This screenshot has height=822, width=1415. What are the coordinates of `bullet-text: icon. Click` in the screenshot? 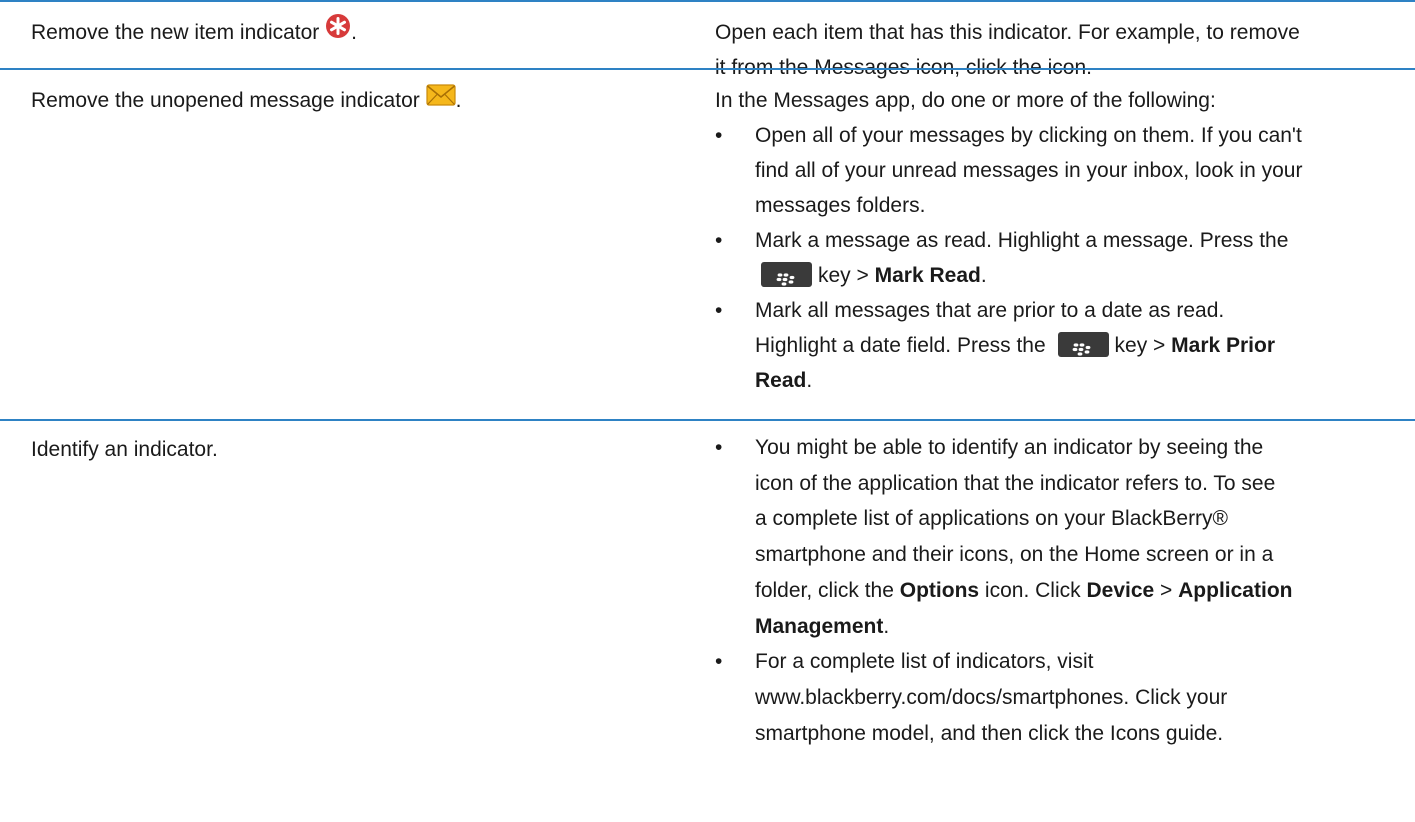 It's located at (1032, 590).